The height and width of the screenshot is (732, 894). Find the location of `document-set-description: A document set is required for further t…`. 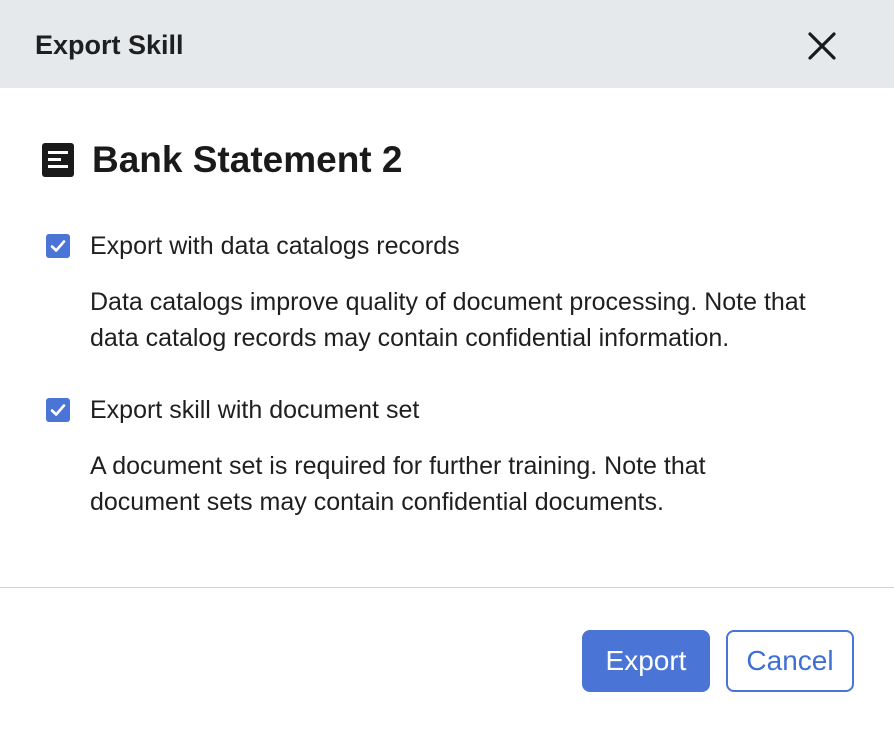

document-set-description: A document set is required for further t… is located at coordinates (480, 484).